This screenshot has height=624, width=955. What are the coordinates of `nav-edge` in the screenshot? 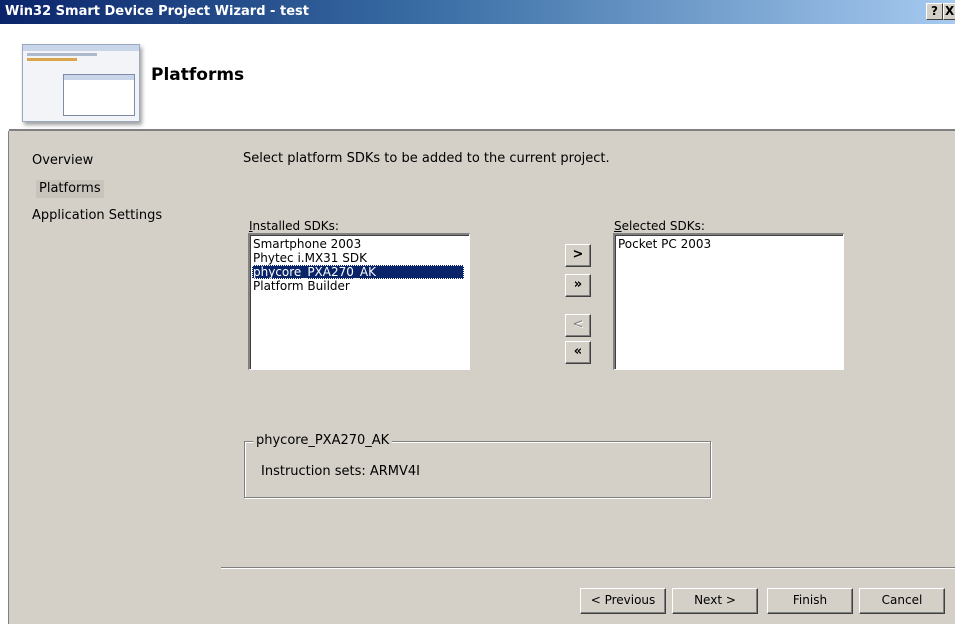 It's located at (8, 377).